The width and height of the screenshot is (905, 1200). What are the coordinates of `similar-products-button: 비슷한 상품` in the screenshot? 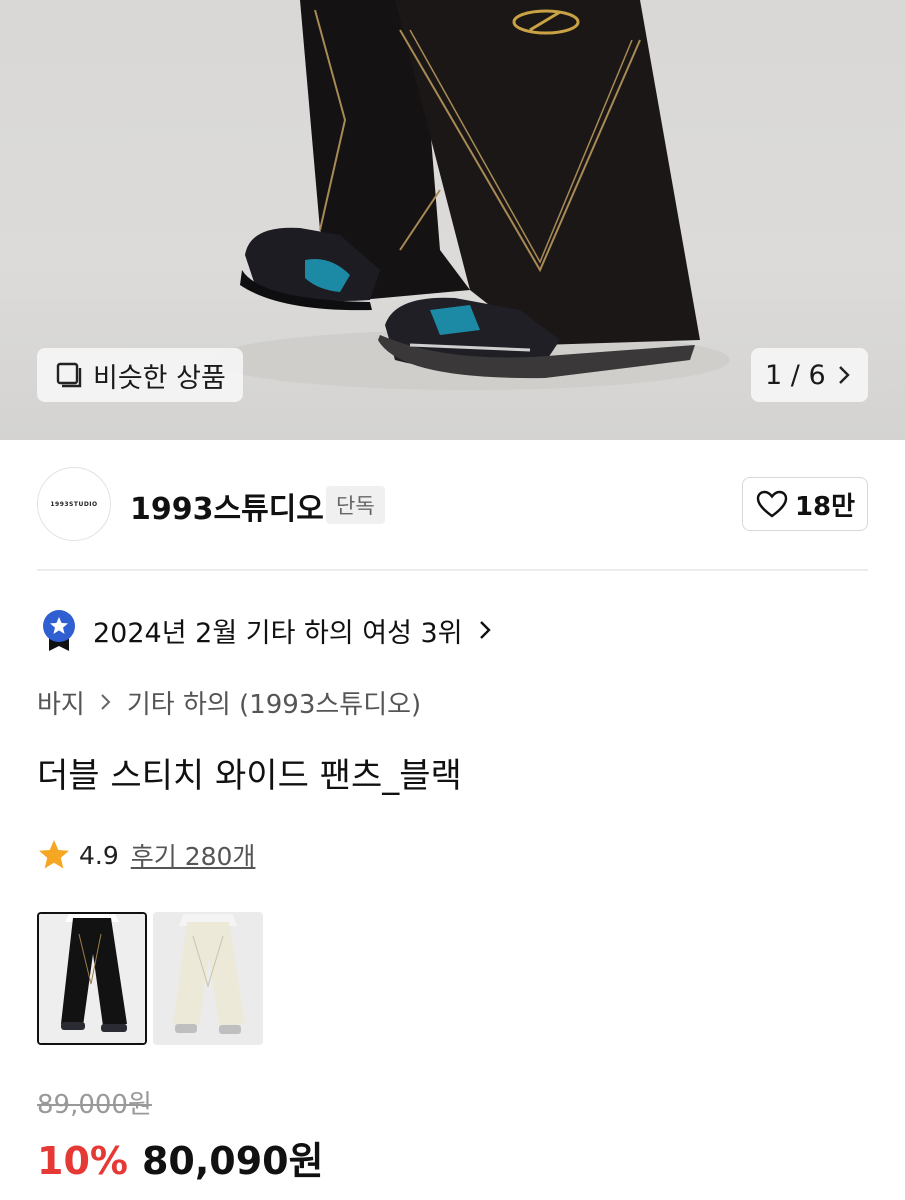 It's located at (140, 375).